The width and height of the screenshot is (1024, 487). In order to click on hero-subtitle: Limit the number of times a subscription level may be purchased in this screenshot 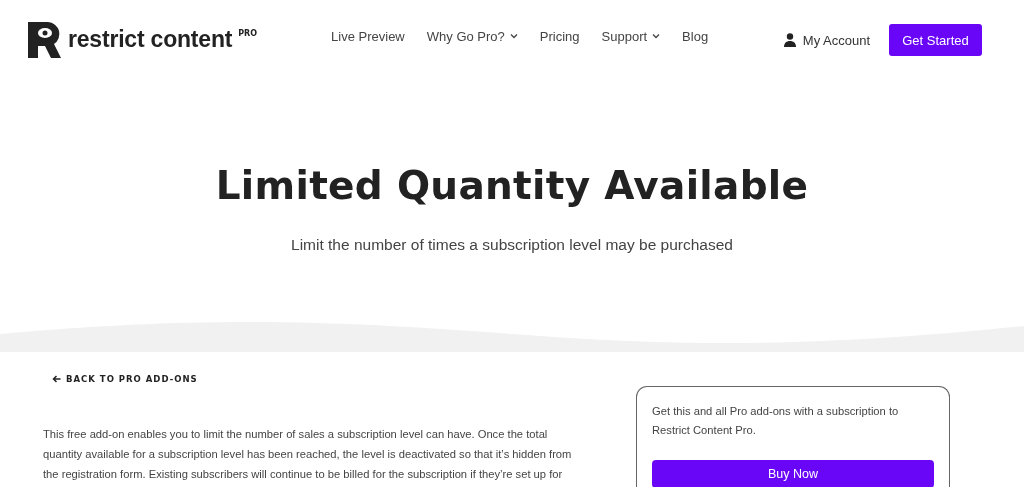, I will do `click(512, 245)`.